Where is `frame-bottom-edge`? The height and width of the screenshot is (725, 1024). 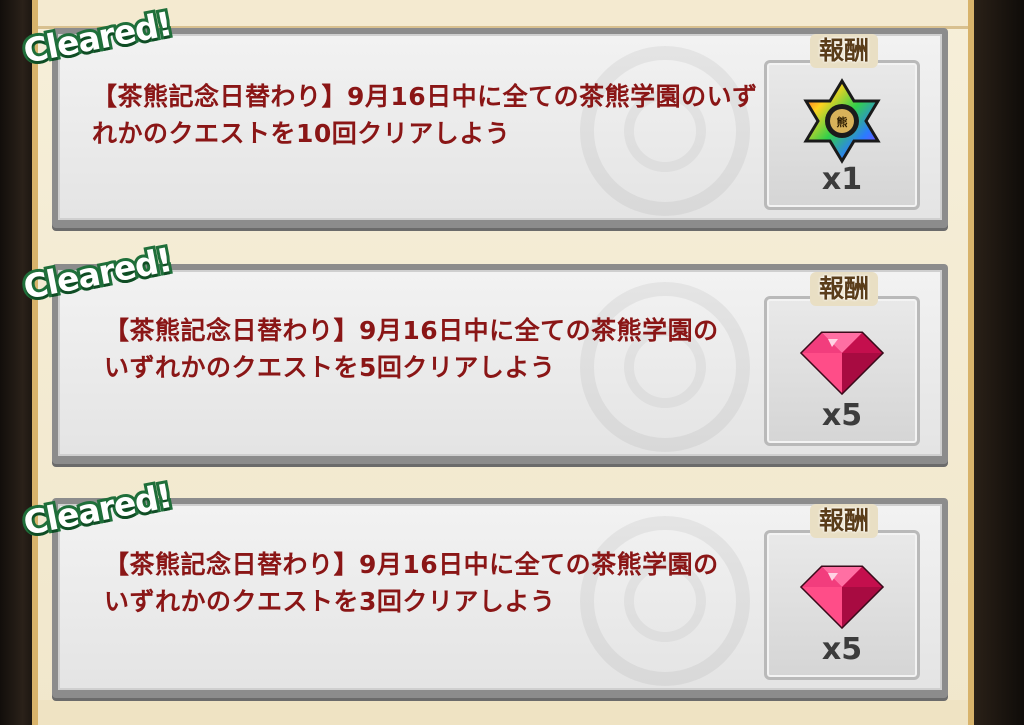 frame-bottom-edge is located at coordinates (503, 712).